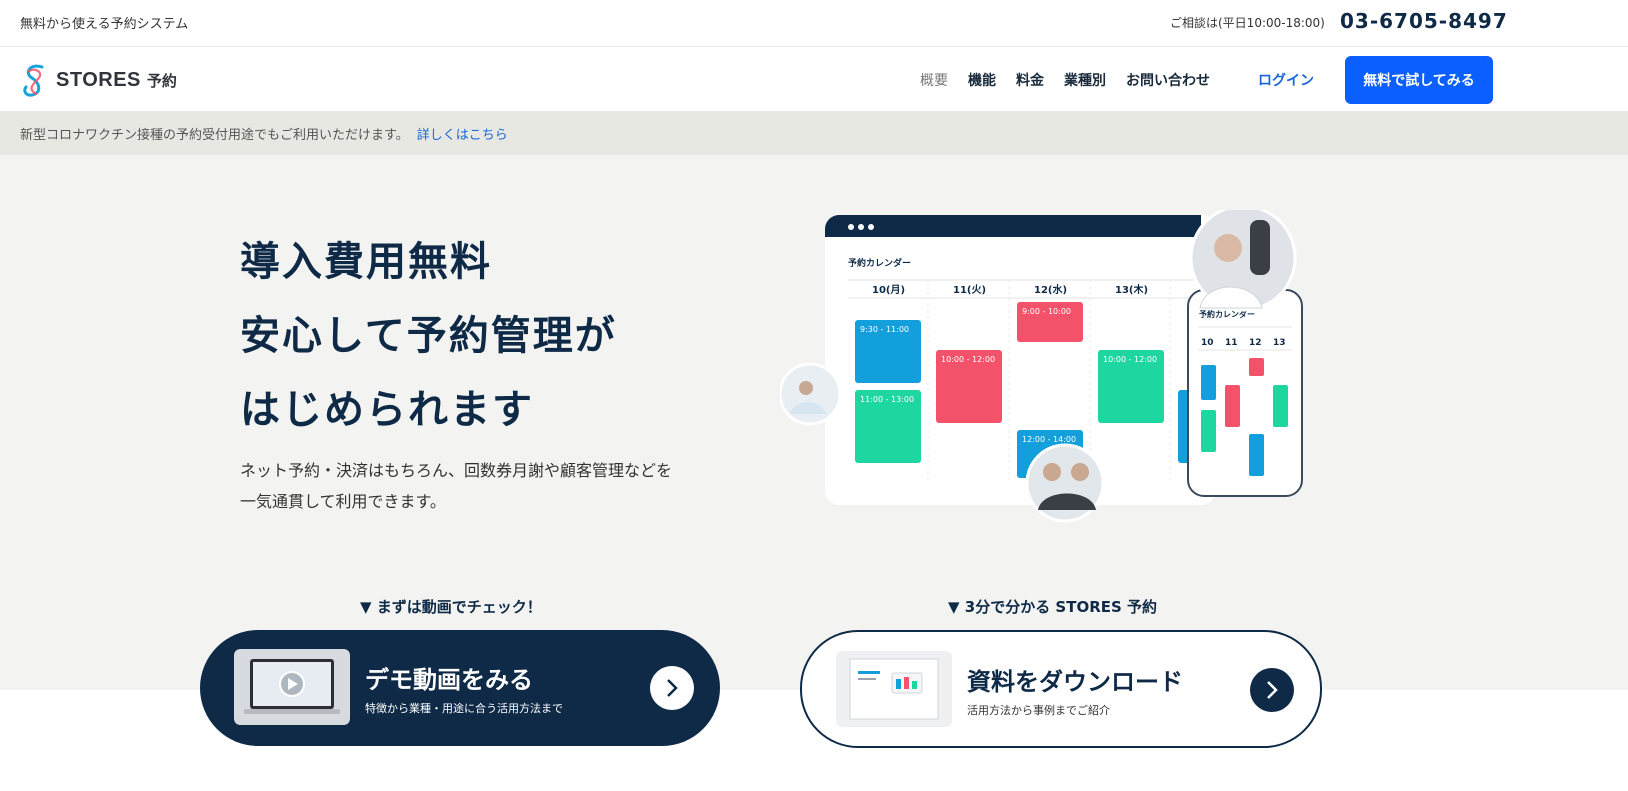  Describe the element at coordinates (104, 24) in the screenshot. I see `site-tagline: 無料から使える予約システム` at that location.